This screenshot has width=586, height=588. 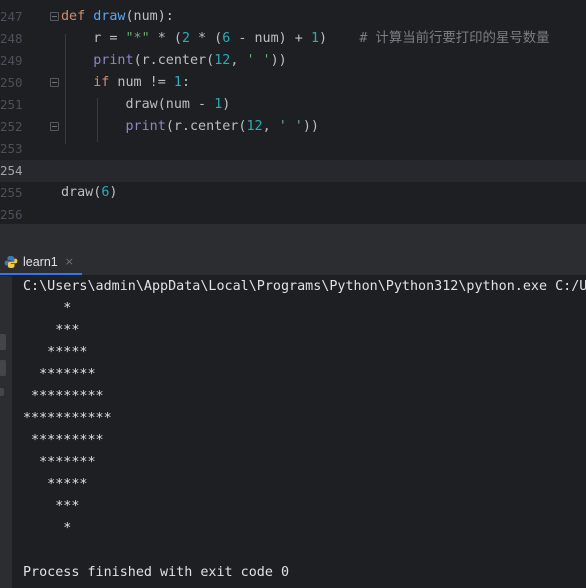 What do you see at coordinates (293, 149) in the screenshot?
I see `code-line: 253` at bounding box center [293, 149].